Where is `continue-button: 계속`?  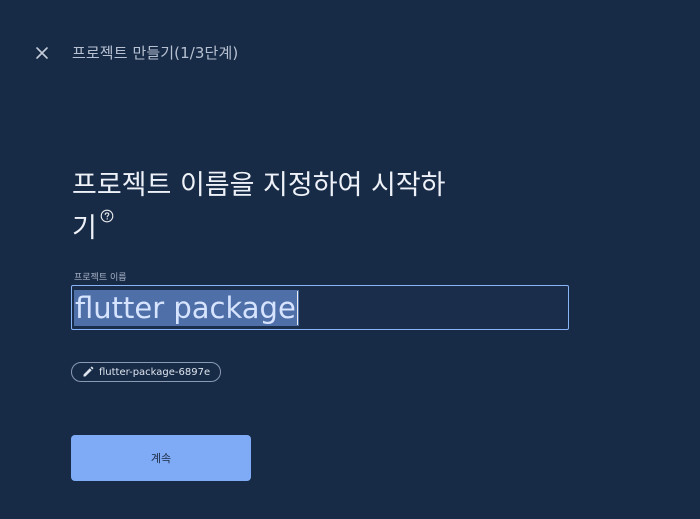 continue-button: 계속 is located at coordinates (161, 458).